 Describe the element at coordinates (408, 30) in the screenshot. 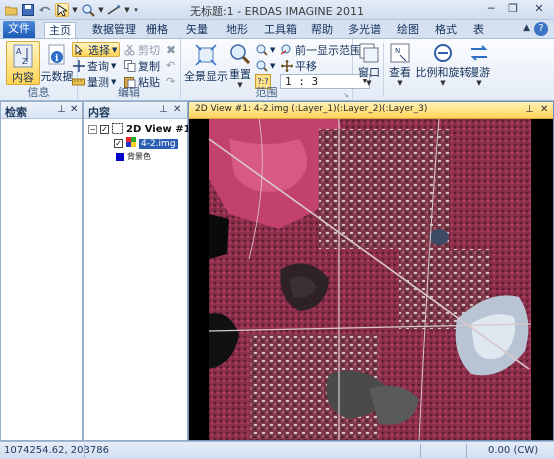

I see `tab-drawing: 绘图` at that location.